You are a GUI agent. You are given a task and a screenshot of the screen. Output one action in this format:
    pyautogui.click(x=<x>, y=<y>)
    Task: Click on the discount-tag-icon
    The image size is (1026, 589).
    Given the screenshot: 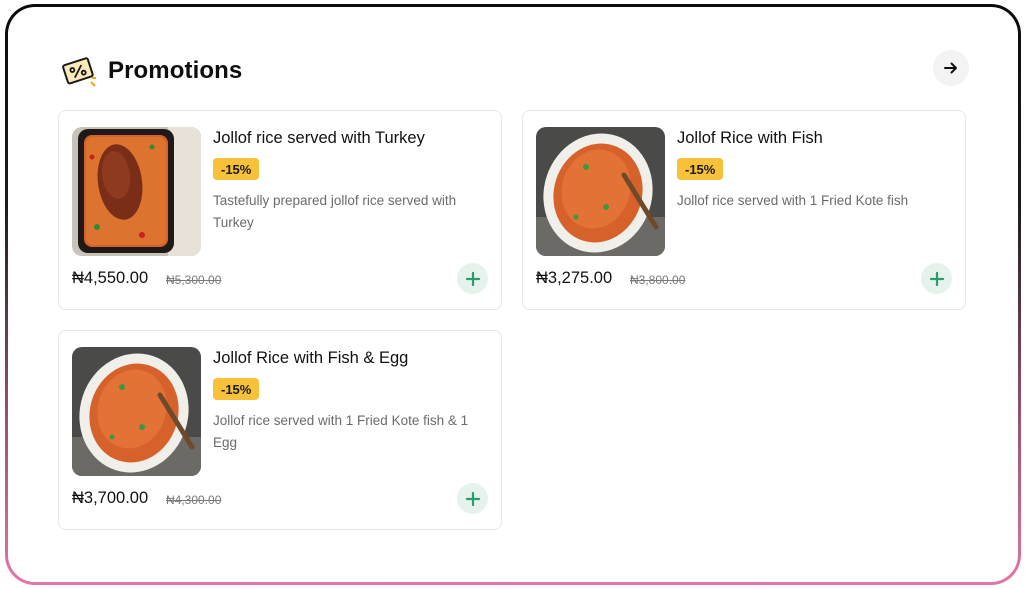 What is the action you would take?
    pyautogui.click(x=79, y=71)
    